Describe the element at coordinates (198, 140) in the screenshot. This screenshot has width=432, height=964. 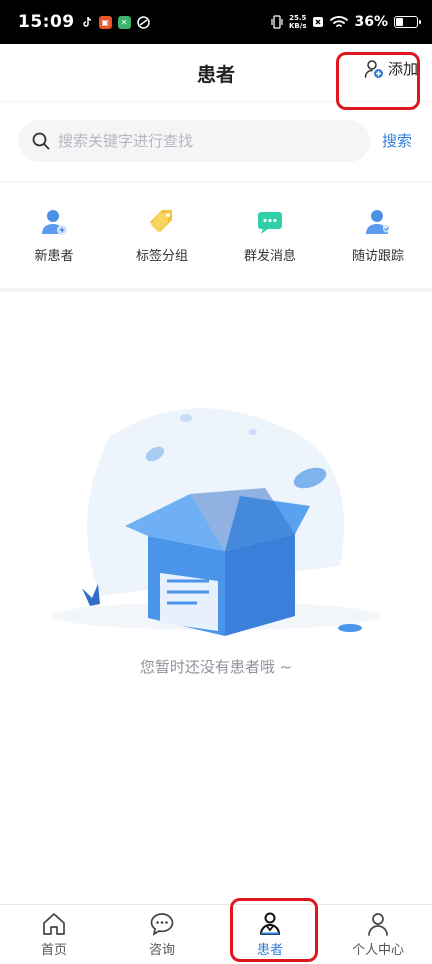
I see `search-input` at that location.